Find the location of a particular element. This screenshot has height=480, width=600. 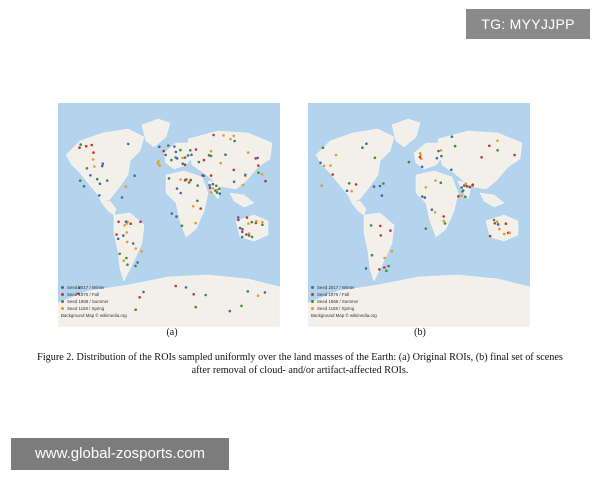

landmass-greenland is located at coordinates (156, 133).